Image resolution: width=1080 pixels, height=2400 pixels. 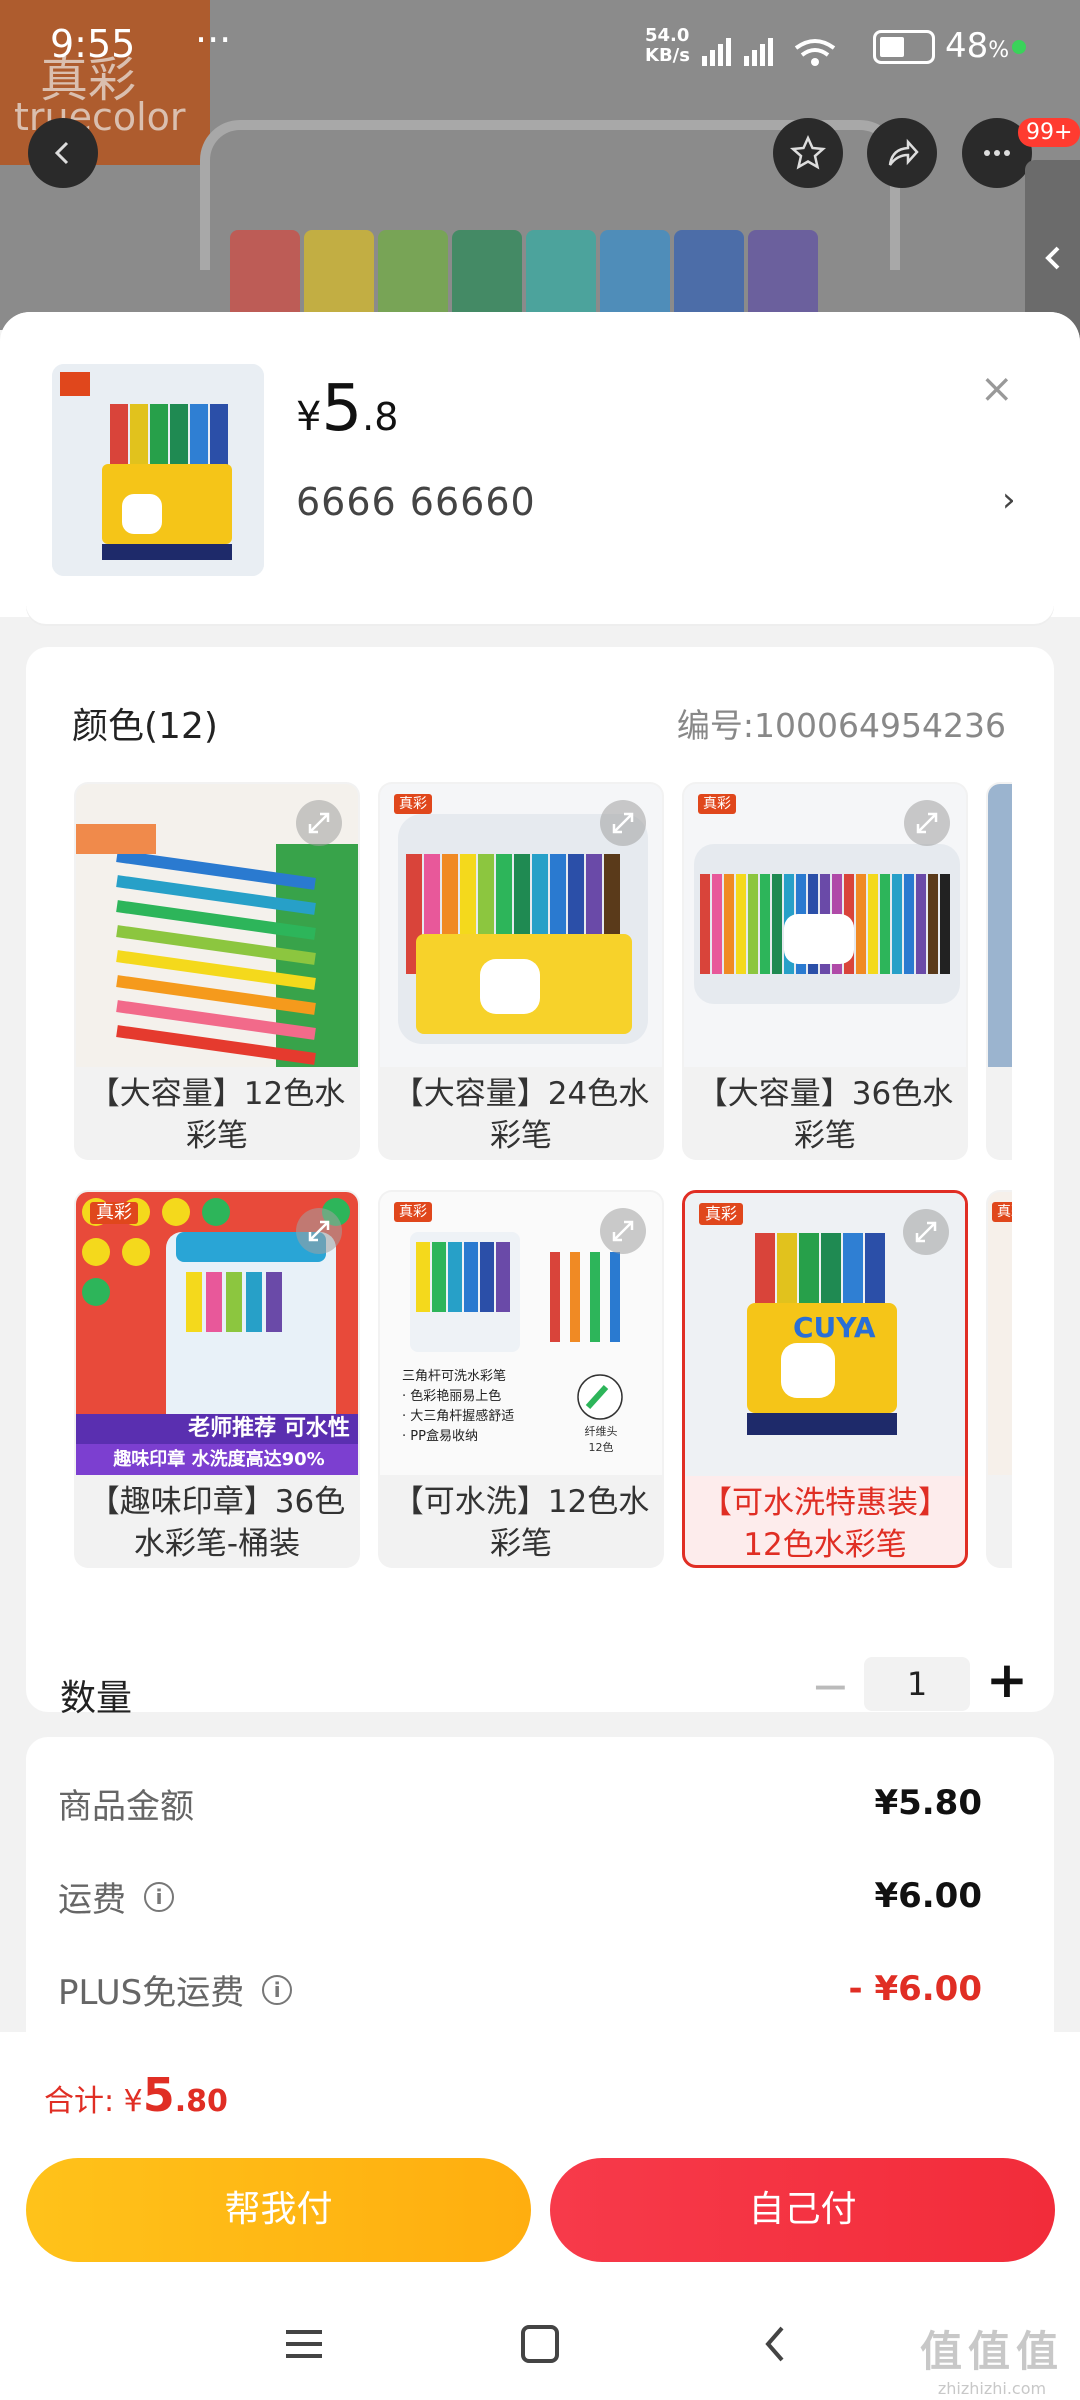 I want to click on menu-icon, so click(x=304, y=2346).